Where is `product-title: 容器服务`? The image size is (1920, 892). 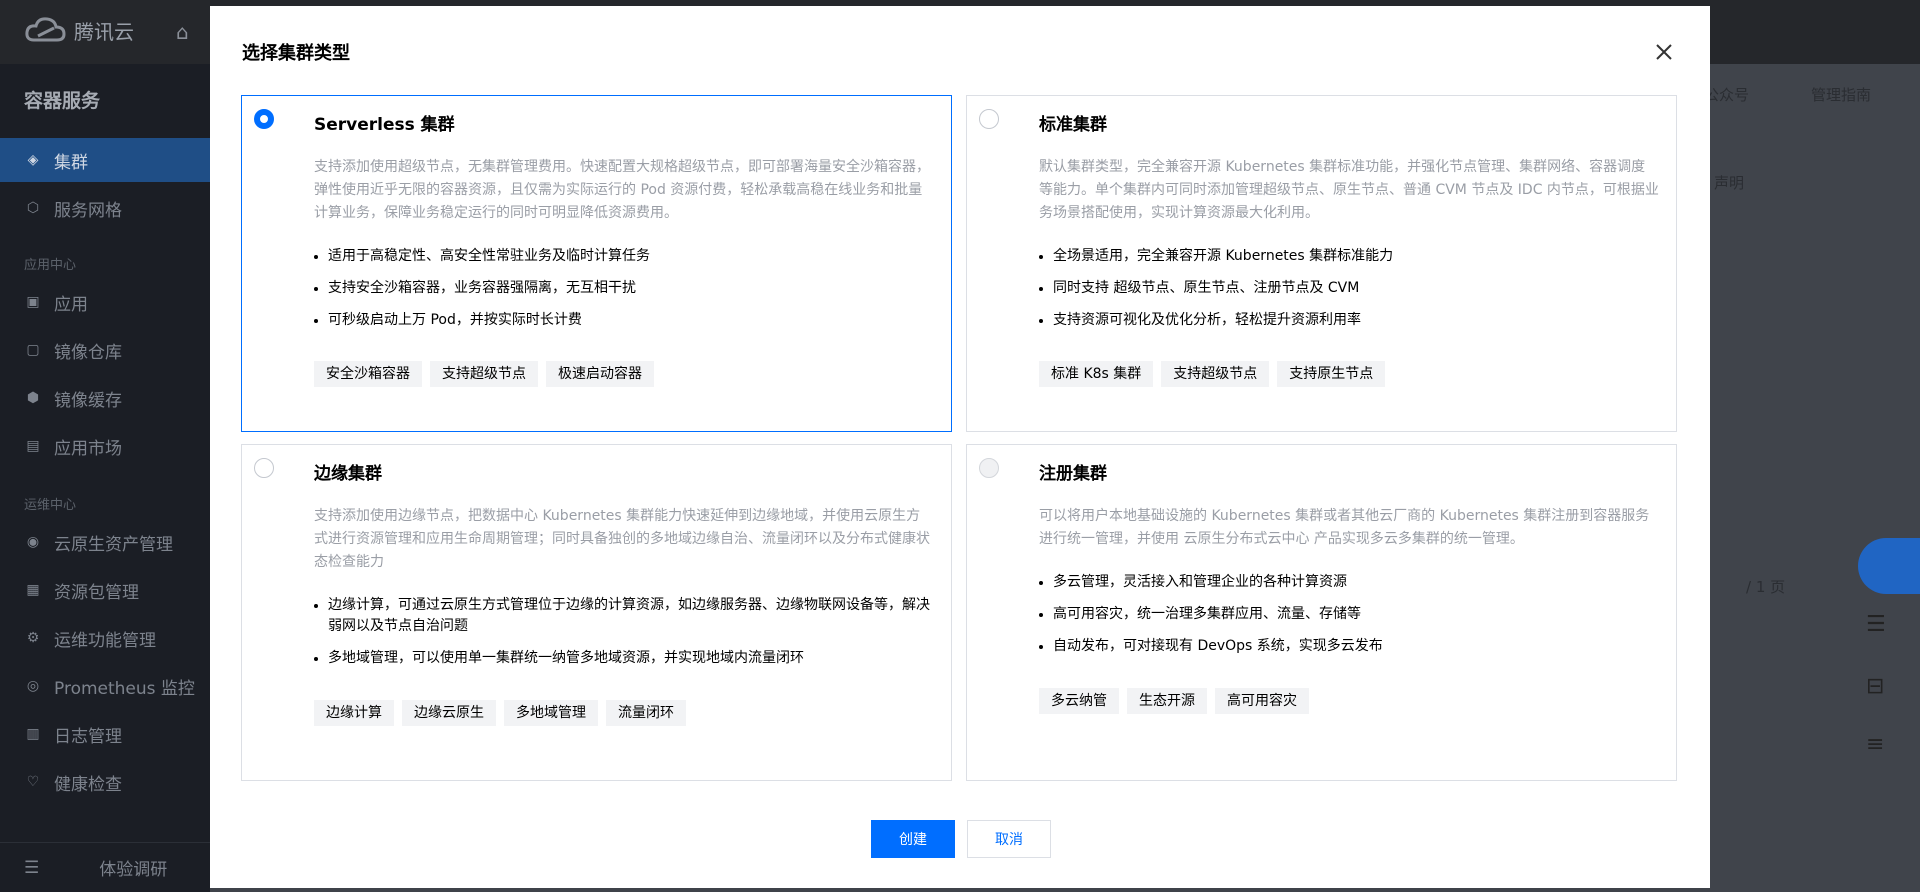
product-title: 容器服务 is located at coordinates (62, 101).